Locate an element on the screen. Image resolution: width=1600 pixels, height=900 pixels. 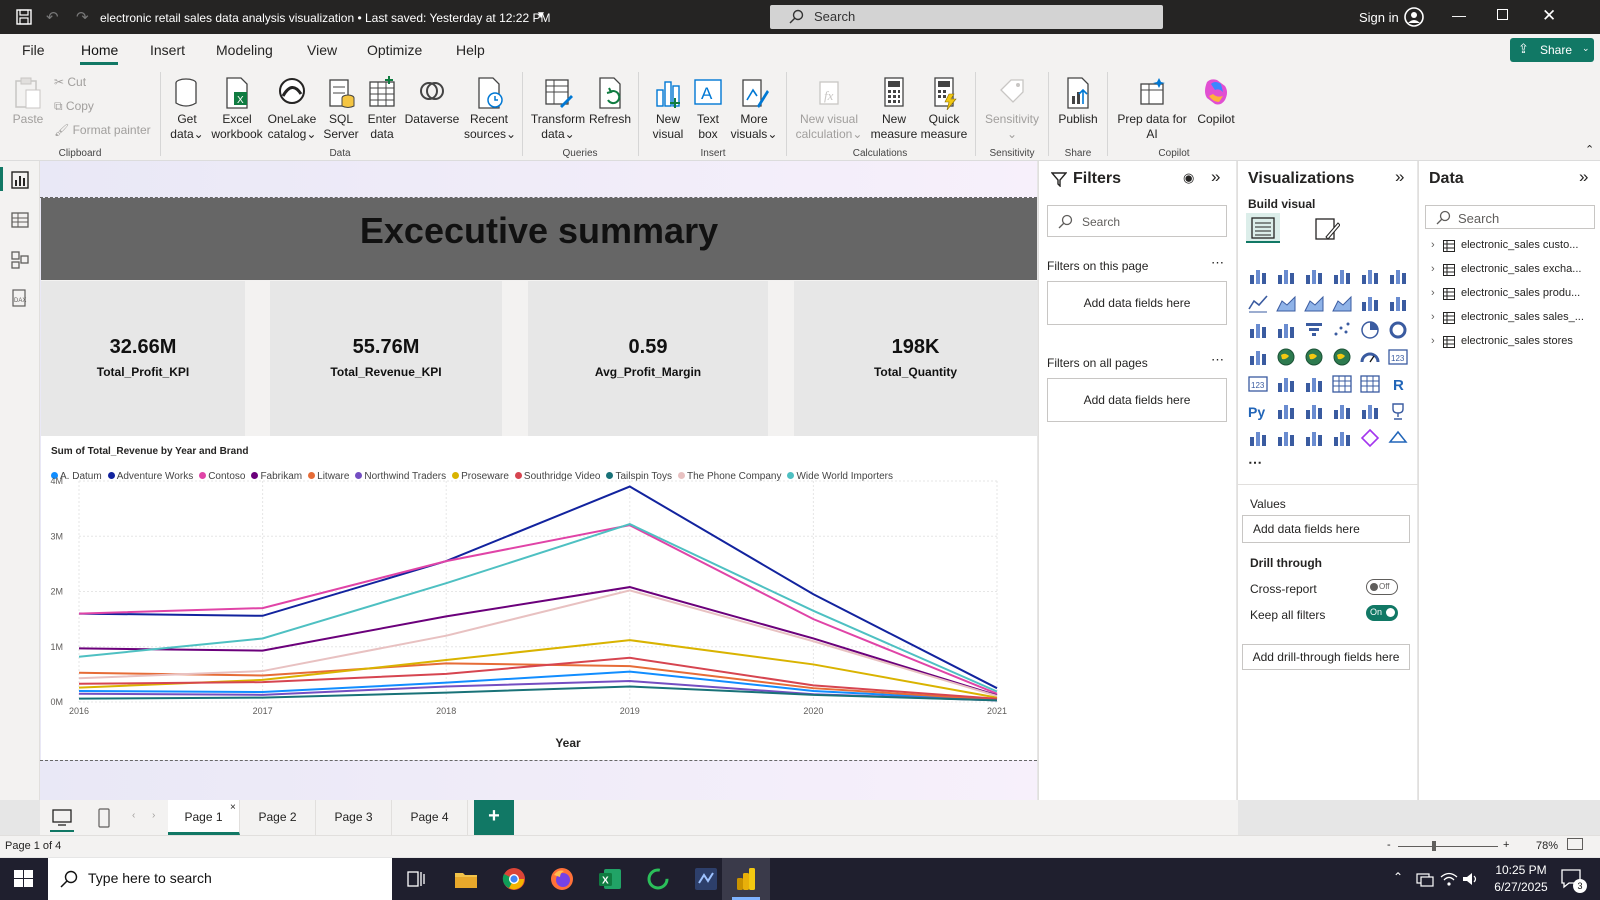
search-box: Search is located at coordinates (966, 17).